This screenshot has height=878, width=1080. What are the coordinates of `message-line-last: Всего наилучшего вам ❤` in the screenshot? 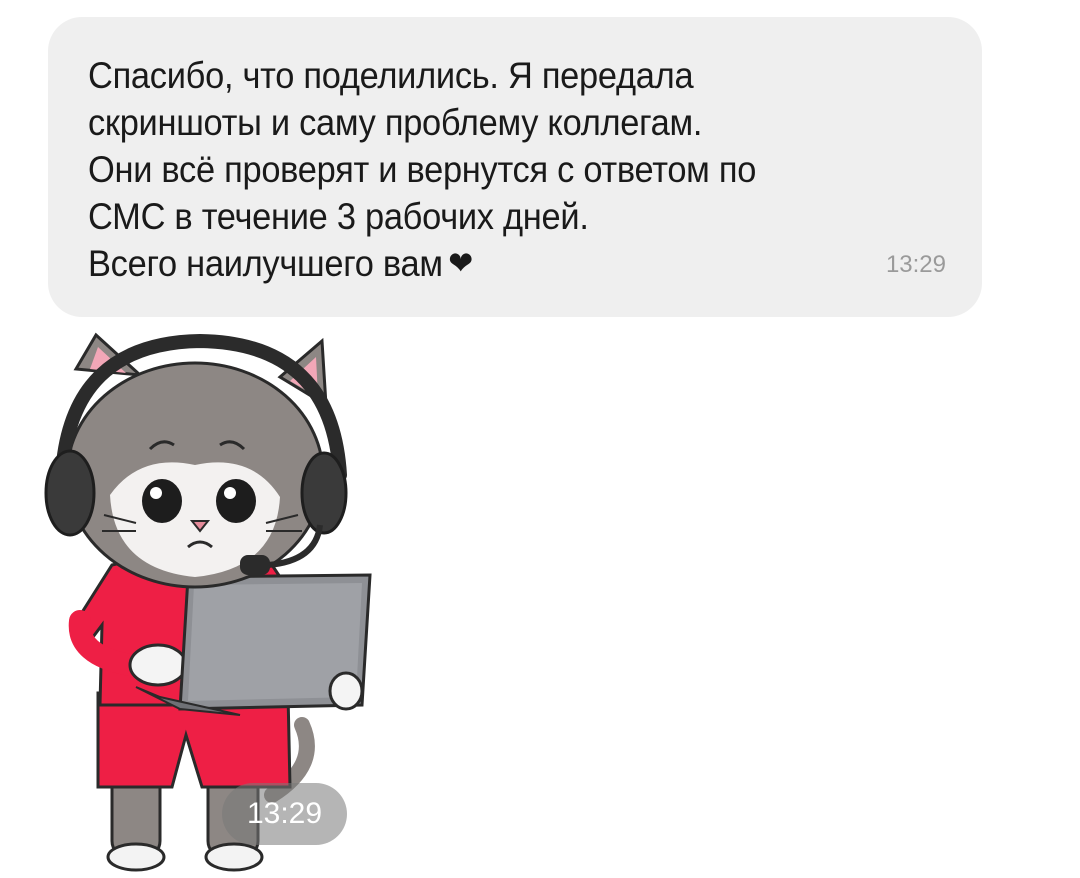 It's located at (450, 263).